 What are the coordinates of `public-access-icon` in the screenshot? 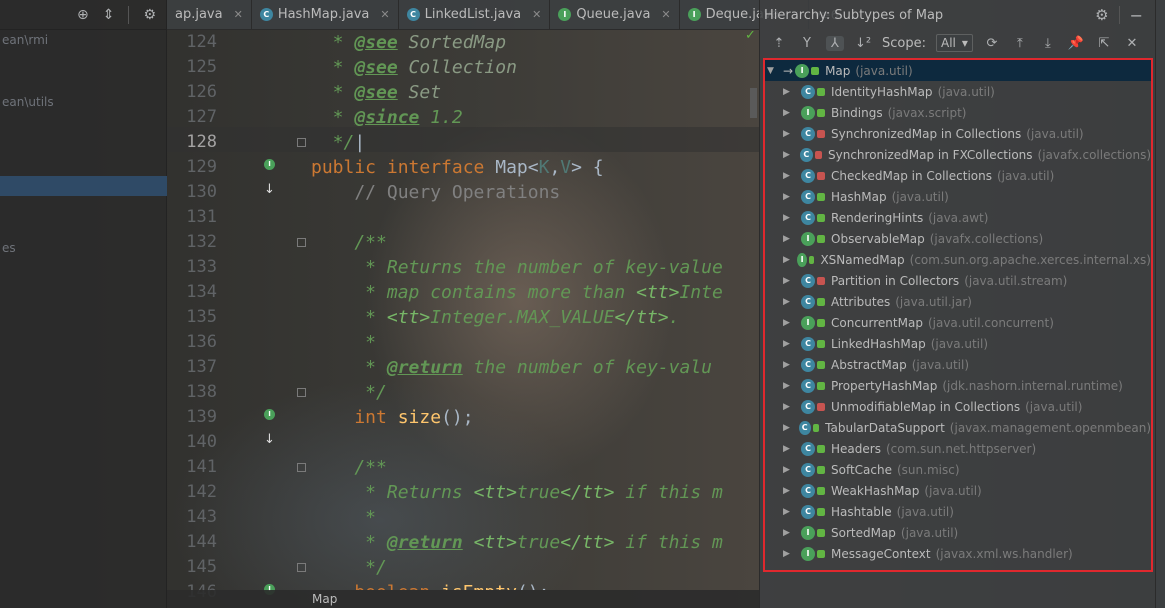 It's located at (821, 217).